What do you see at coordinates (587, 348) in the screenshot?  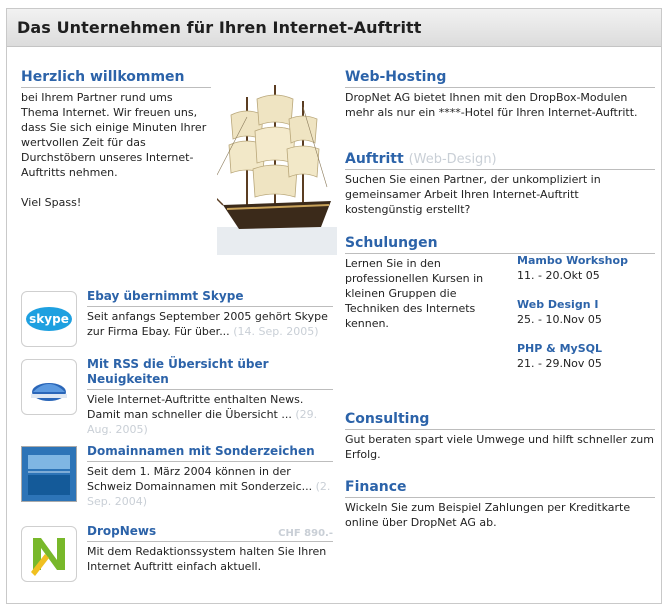 I see `course-name: PHP & MySQL` at bounding box center [587, 348].